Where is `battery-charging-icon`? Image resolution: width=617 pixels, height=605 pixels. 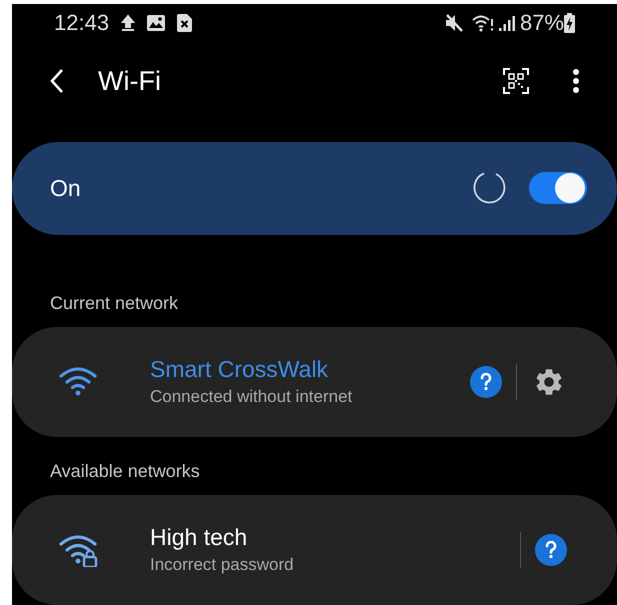
battery-charging-icon is located at coordinates (569, 22).